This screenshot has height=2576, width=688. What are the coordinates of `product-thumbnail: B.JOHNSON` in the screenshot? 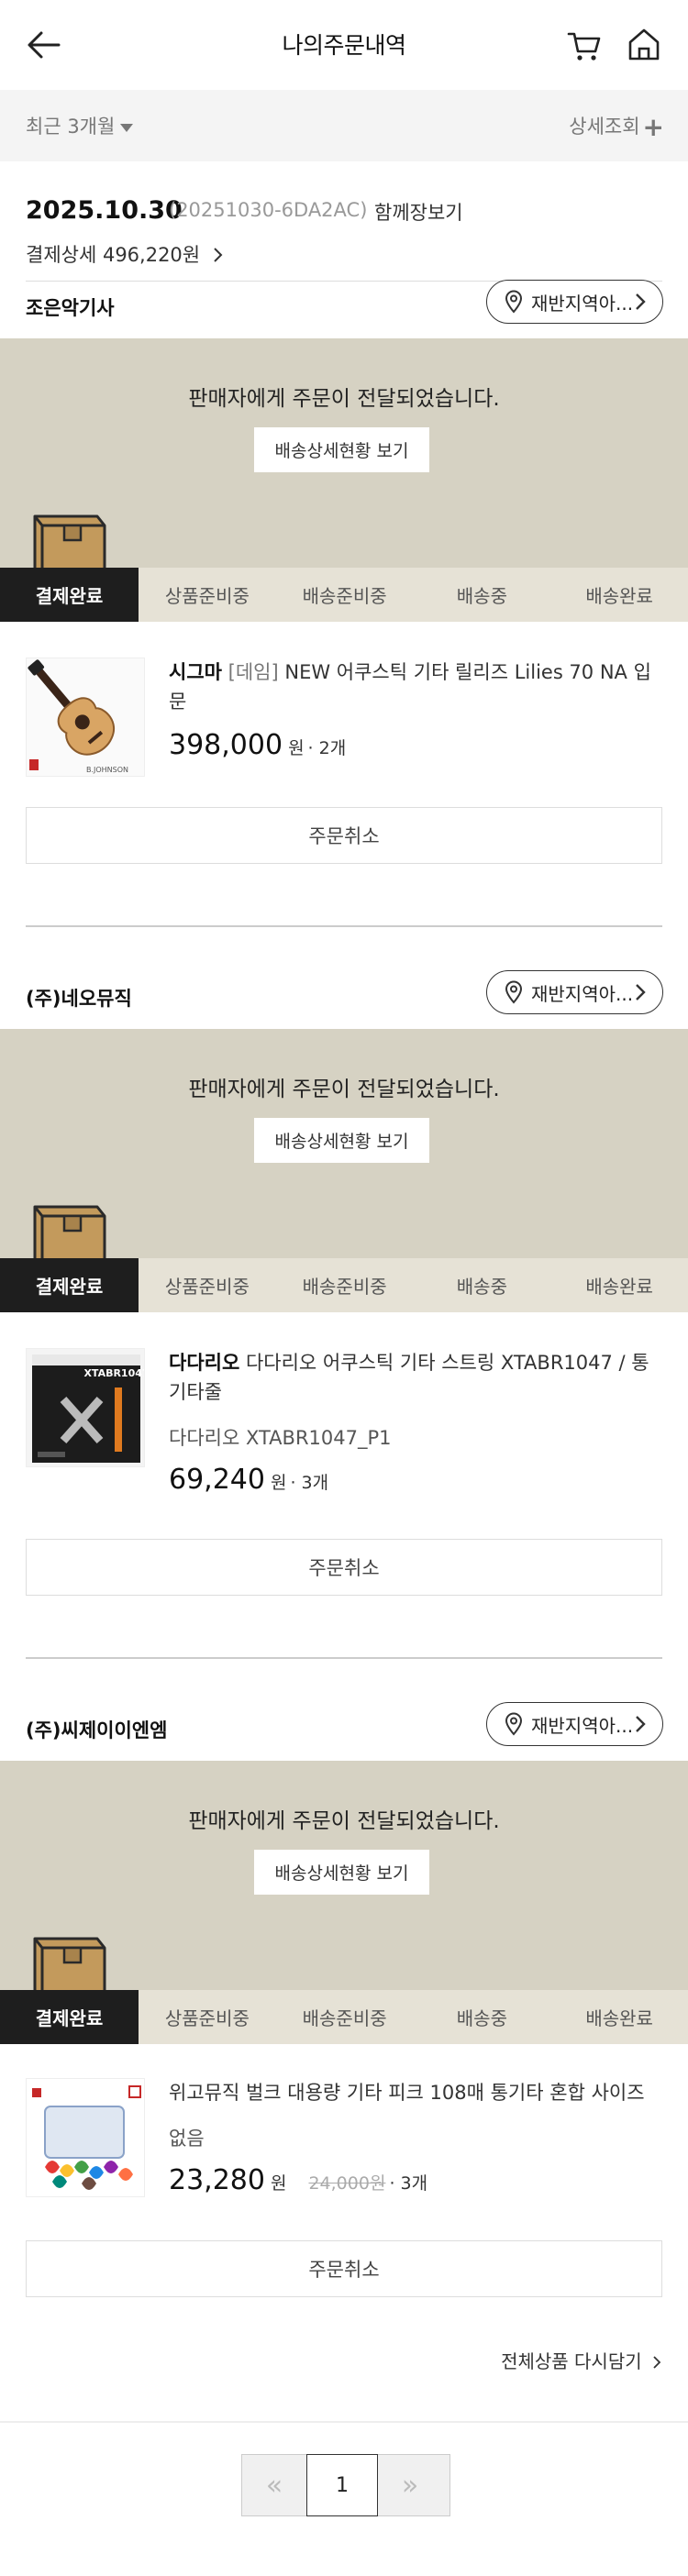 It's located at (85, 717).